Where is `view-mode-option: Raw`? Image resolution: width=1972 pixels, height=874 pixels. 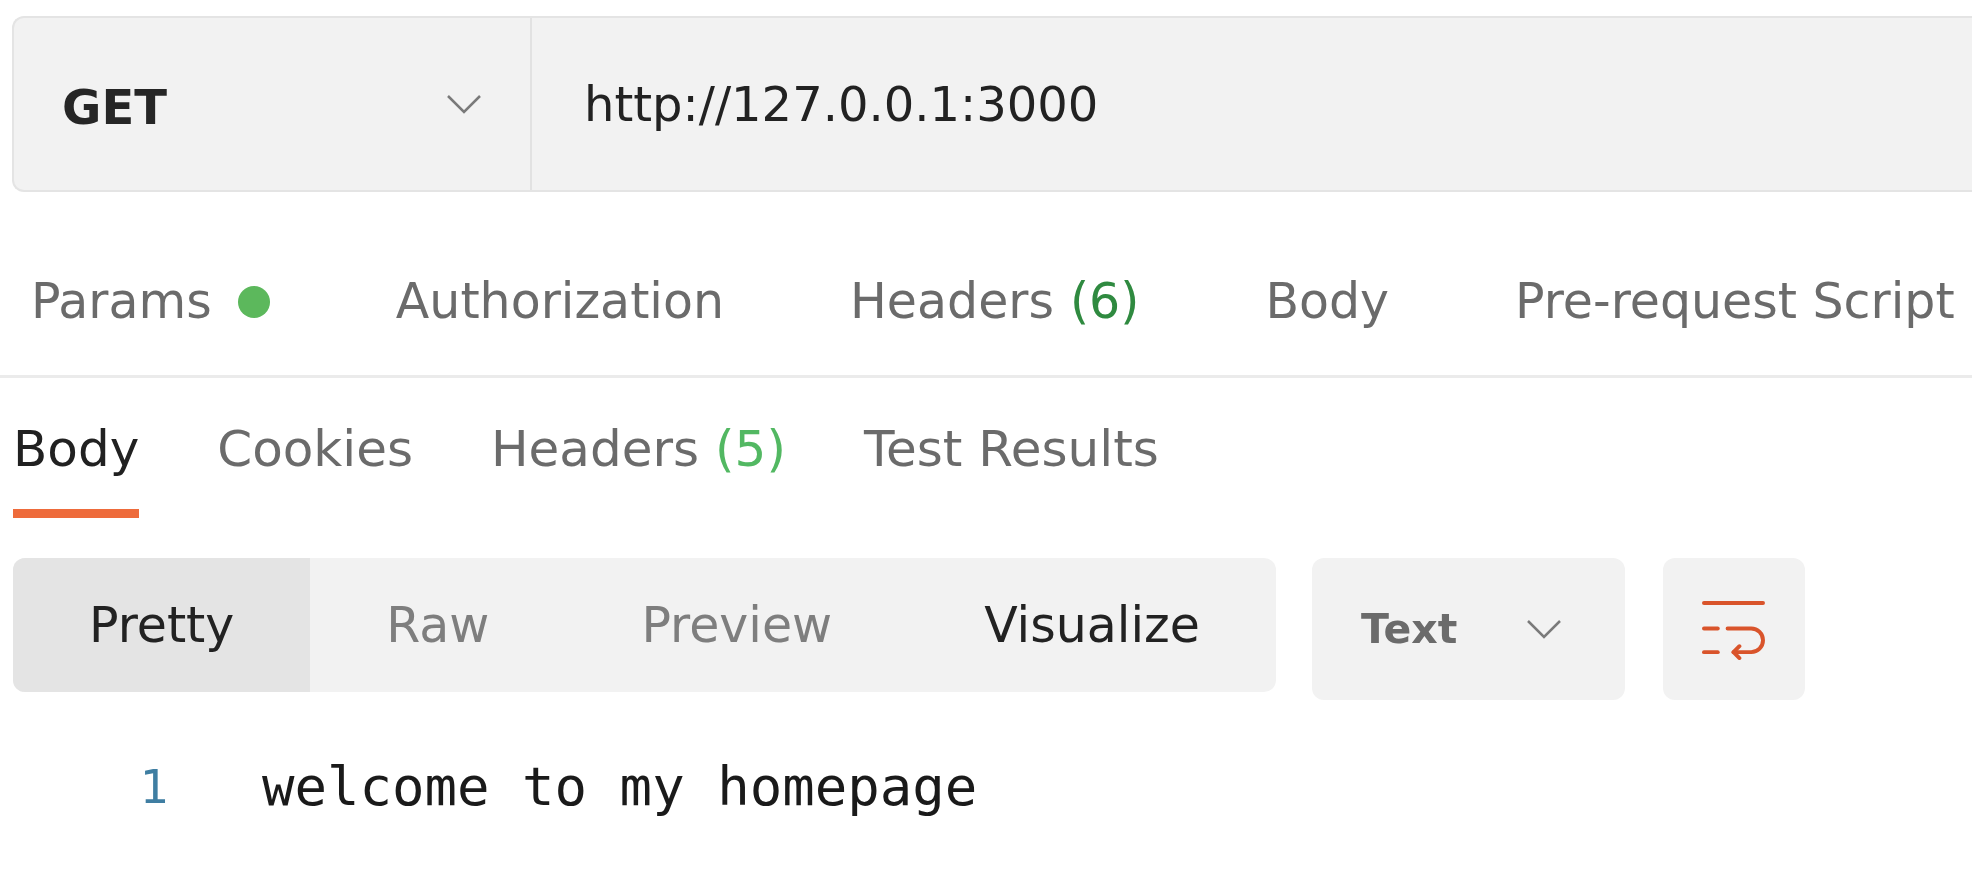
view-mode-option: Raw is located at coordinates (438, 625).